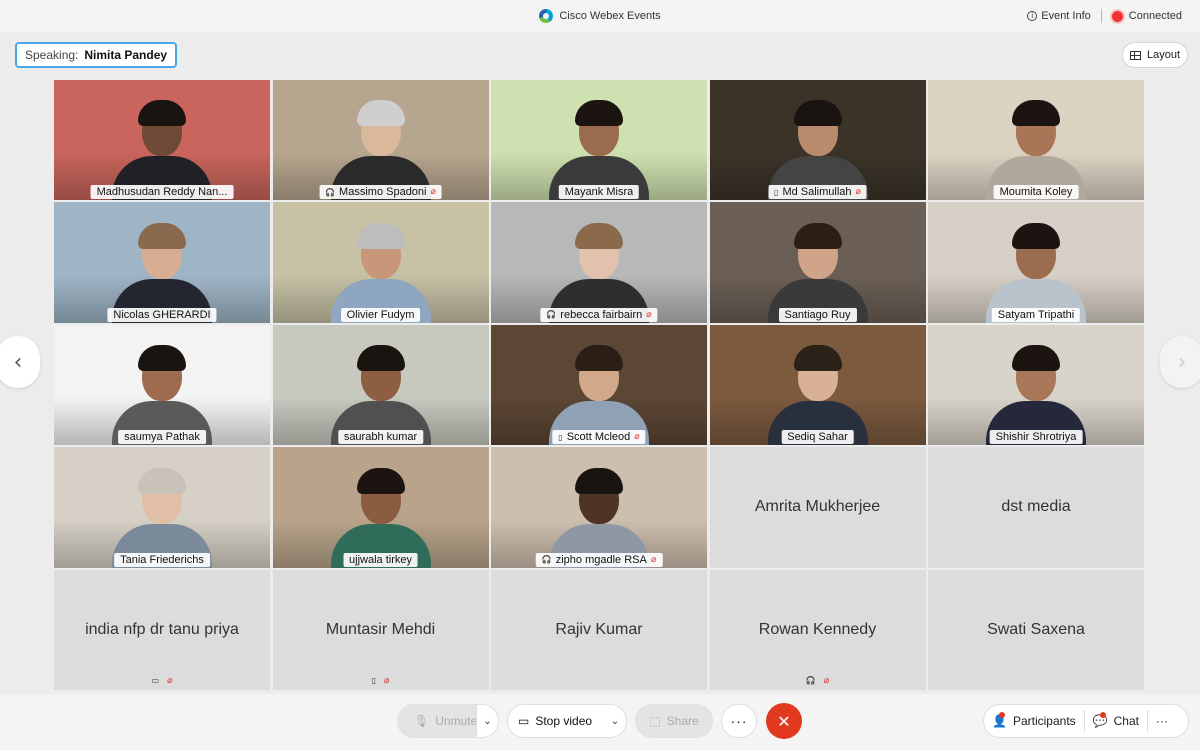  Describe the element at coordinates (1180, 362) in the screenshot. I see `next-page-button: ›` at that location.